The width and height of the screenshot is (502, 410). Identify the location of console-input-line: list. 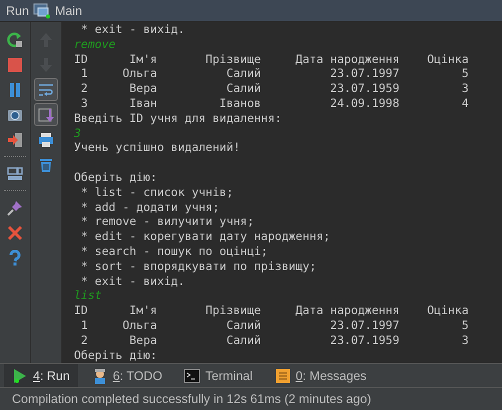
(88, 296).